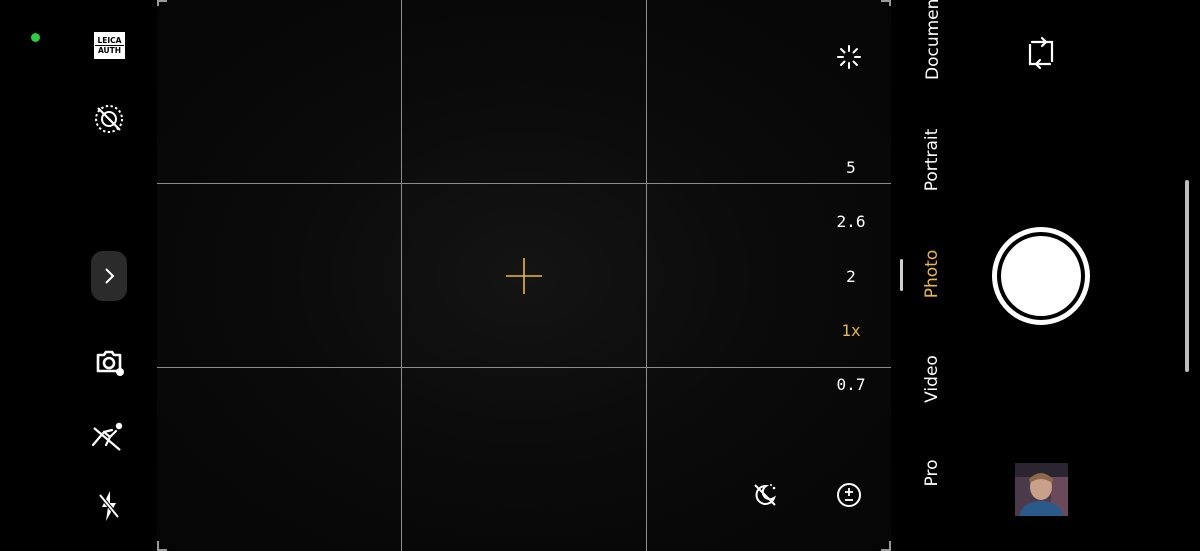 The width and height of the screenshot is (1200, 551). Describe the element at coordinates (524, 183) in the screenshot. I see `grid-line-h1` at that location.